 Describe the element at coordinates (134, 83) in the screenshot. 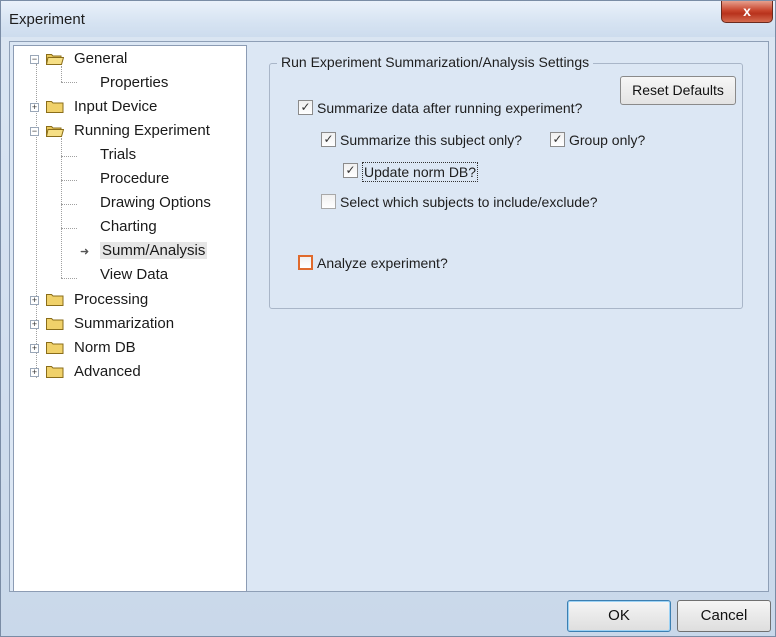

I see `tree-item-properties: Properties` at that location.